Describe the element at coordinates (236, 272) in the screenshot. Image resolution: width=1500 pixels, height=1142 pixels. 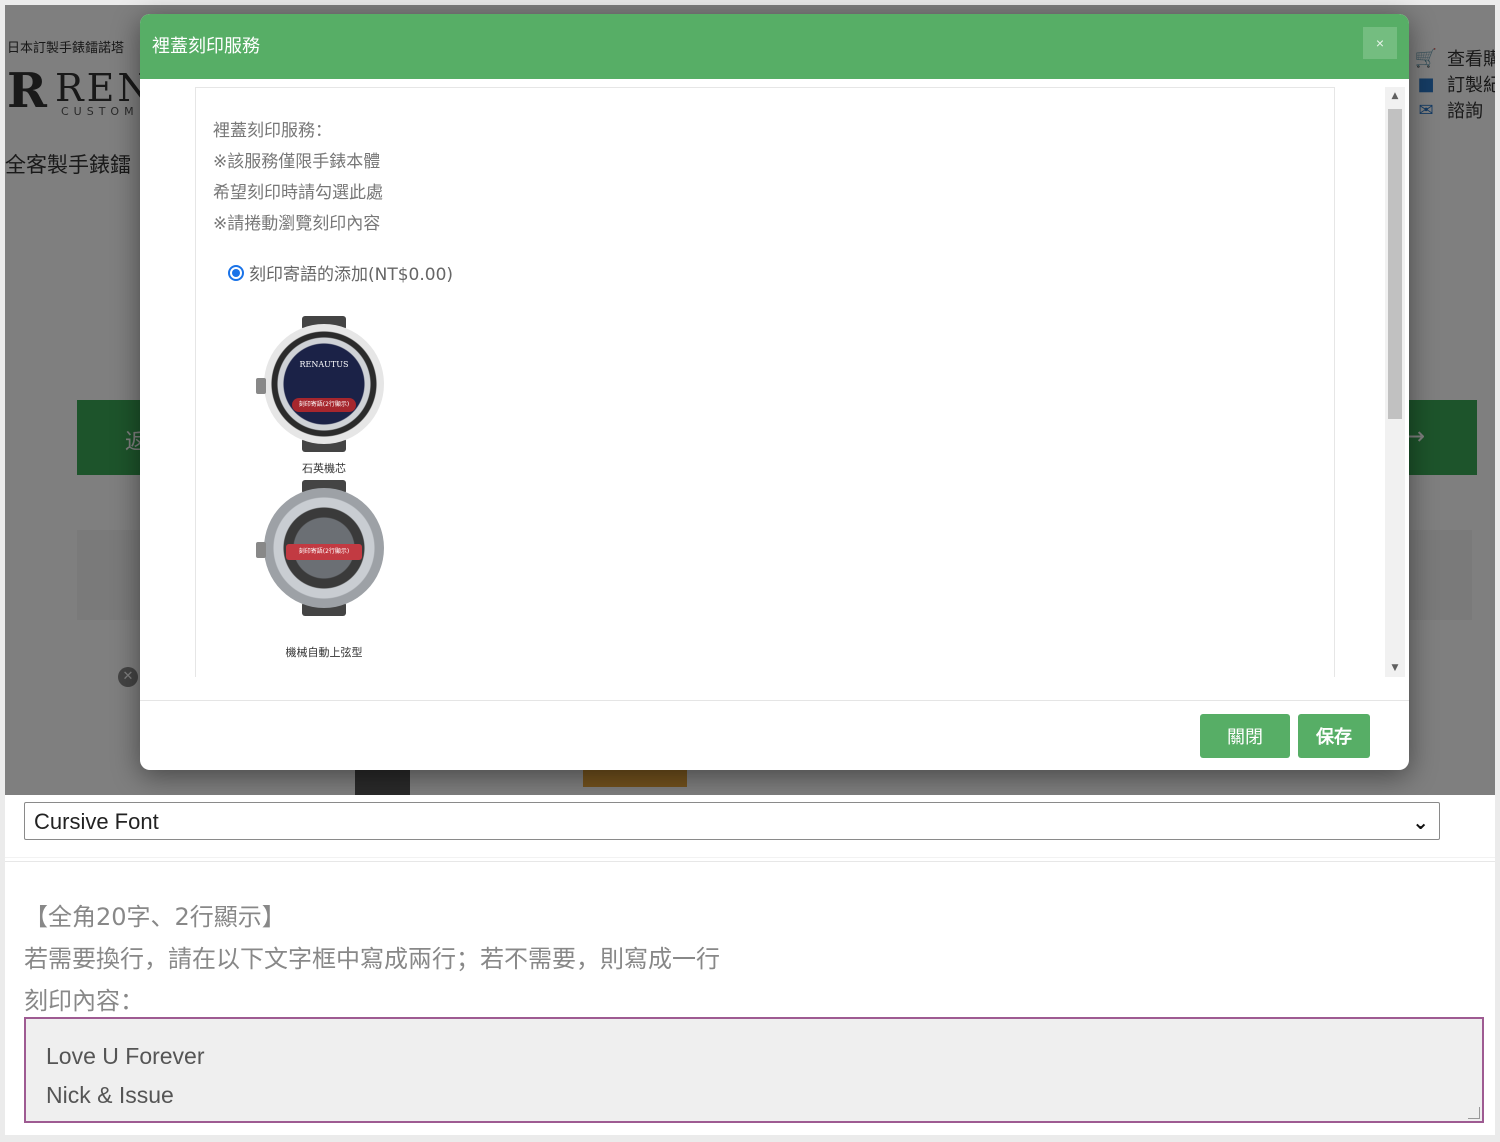
I see `engraving-message-radio` at that location.